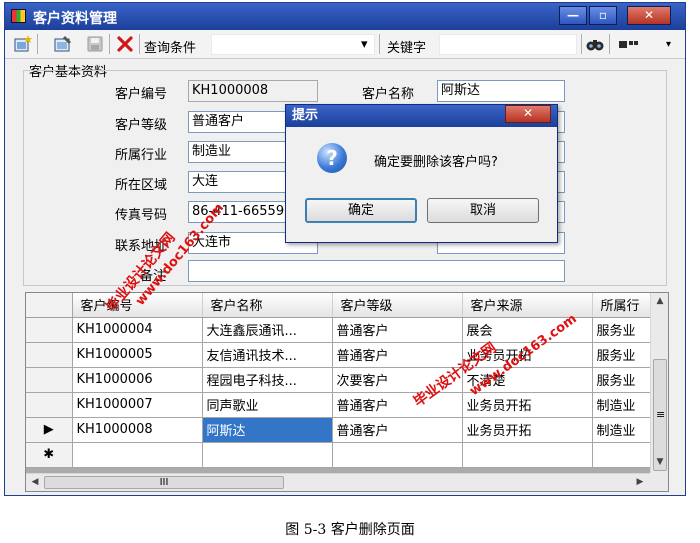 This screenshot has width=700, height=543. What do you see at coordinates (153, 276) in the screenshot?
I see `remark-label: 备注` at bounding box center [153, 276].